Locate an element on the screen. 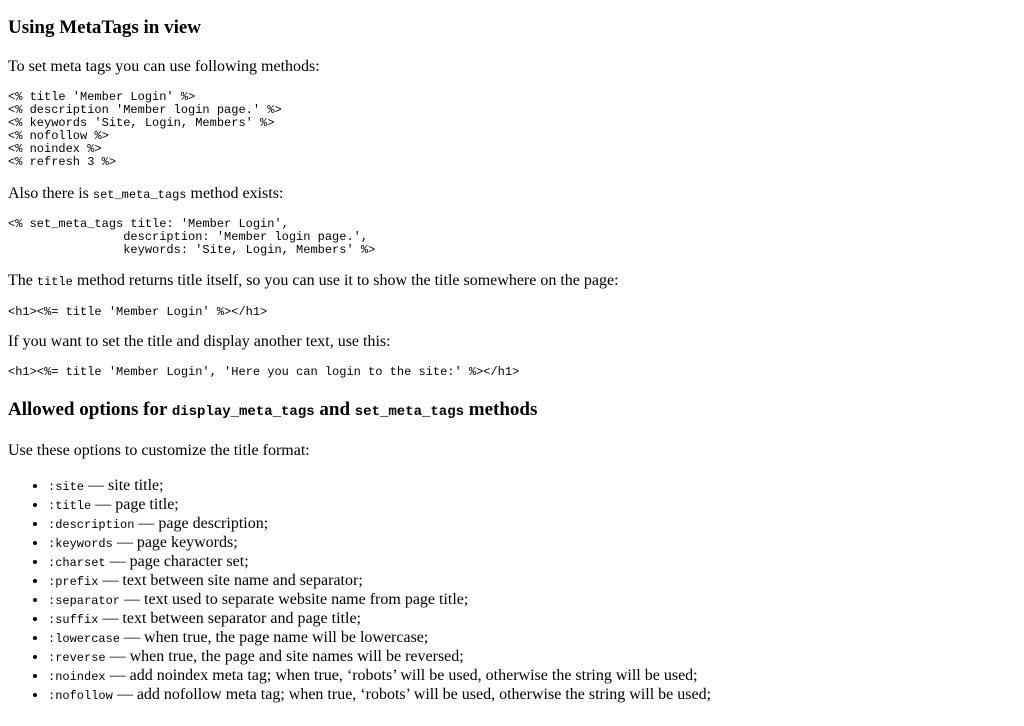 This screenshot has height=726, width=1024. option-name: :separator is located at coordinates (84, 601).